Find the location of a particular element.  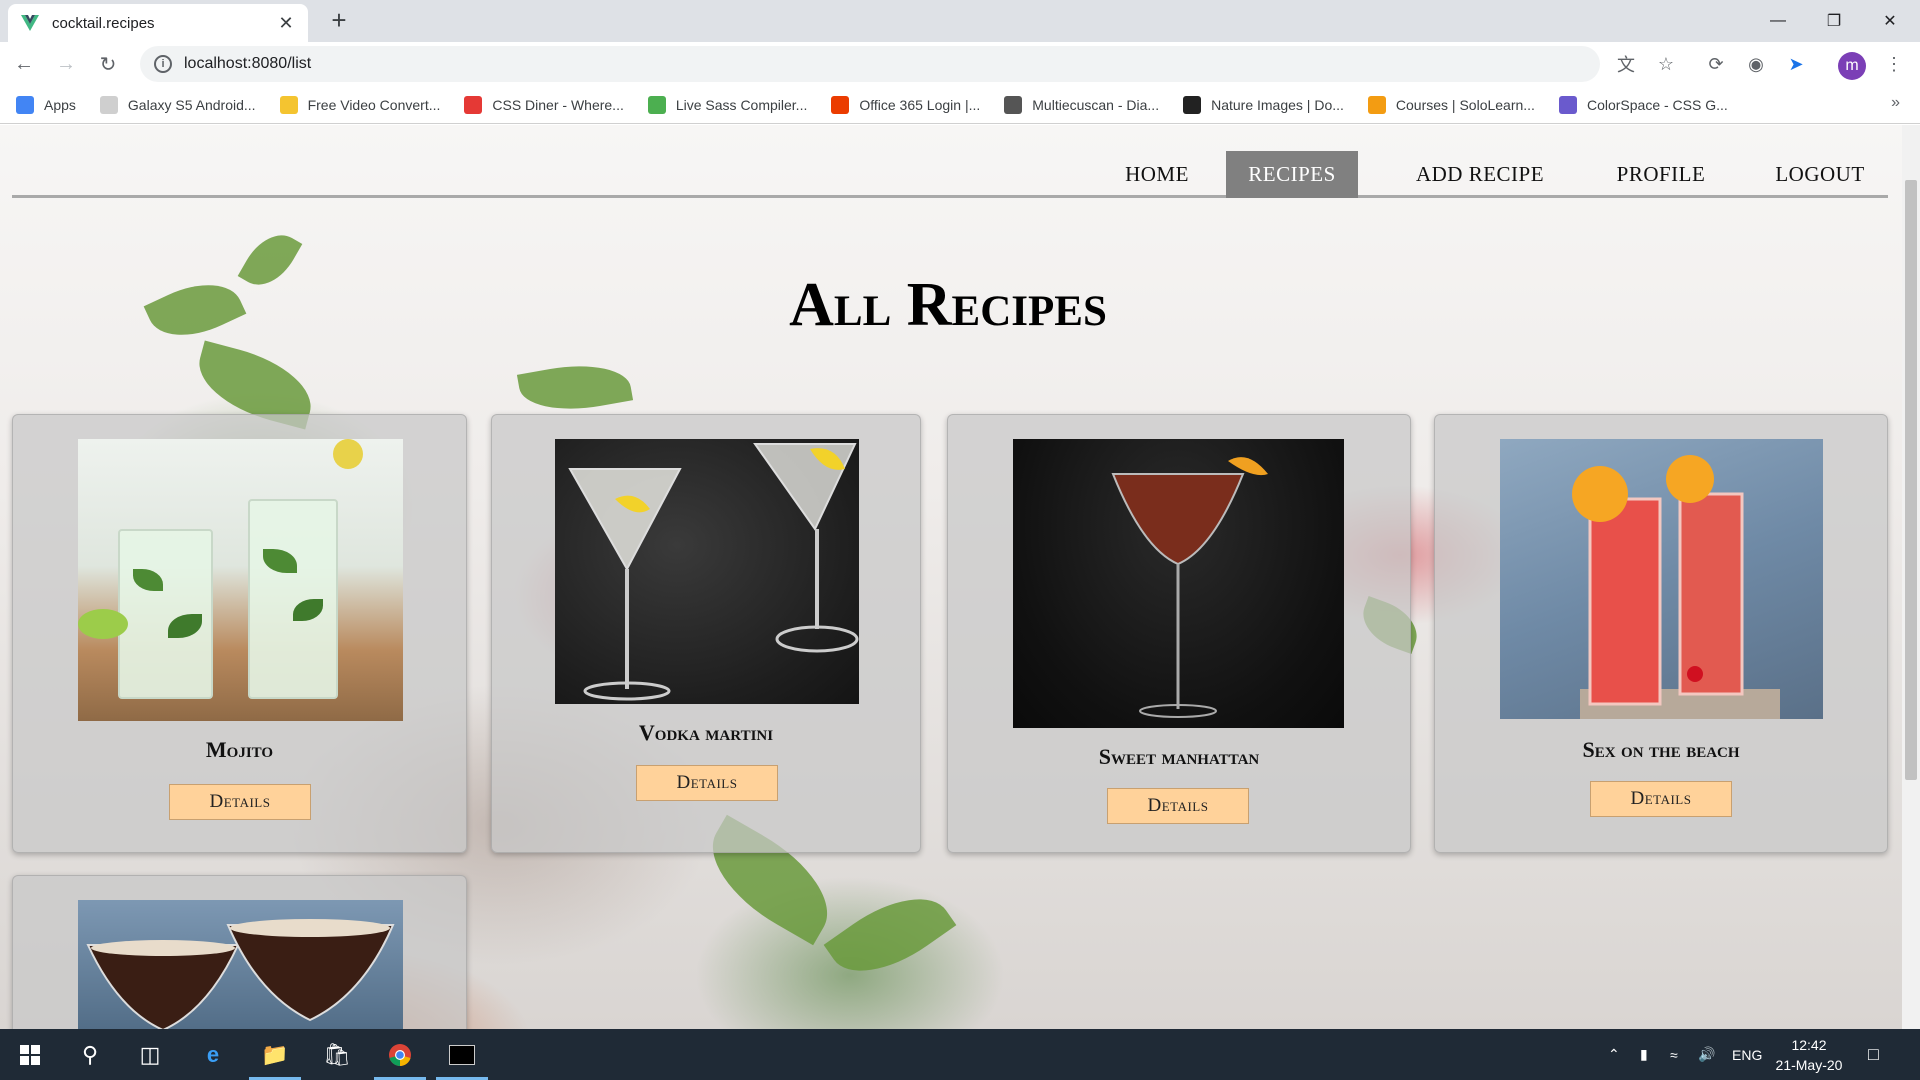

espresso-martini-photo is located at coordinates (240, 964).